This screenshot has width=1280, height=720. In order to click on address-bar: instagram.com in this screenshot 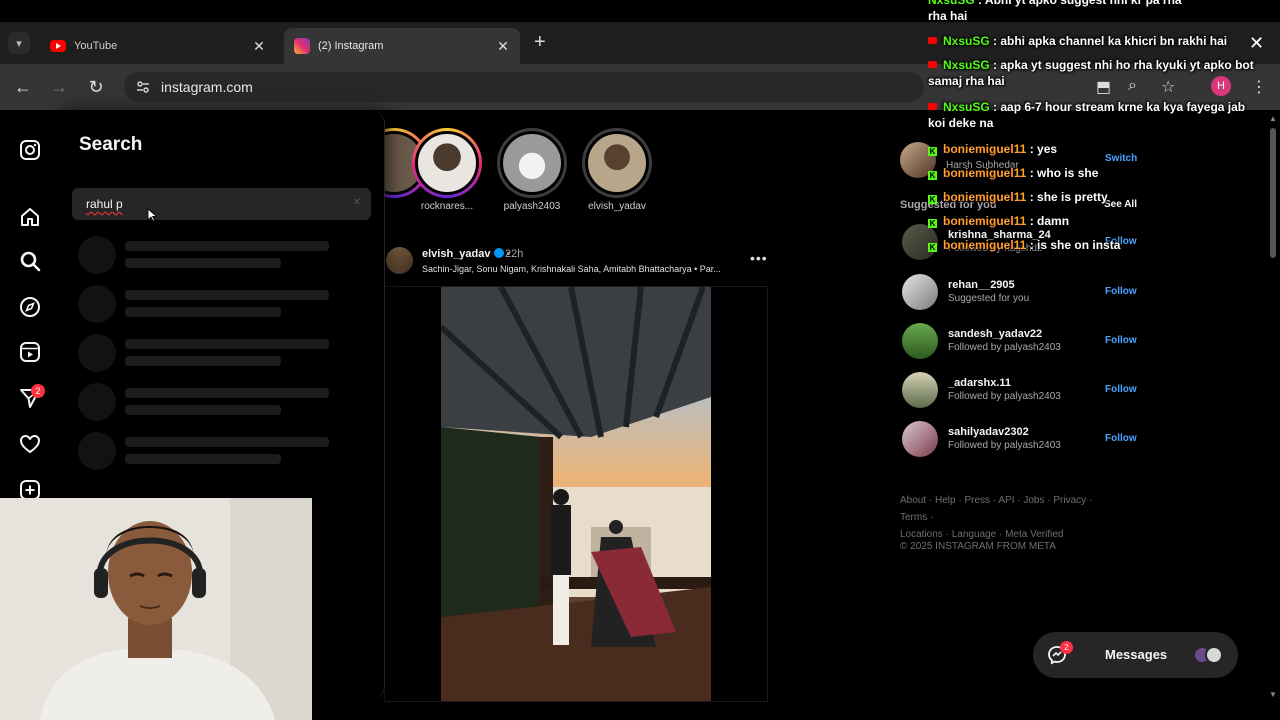, I will do `click(524, 87)`.